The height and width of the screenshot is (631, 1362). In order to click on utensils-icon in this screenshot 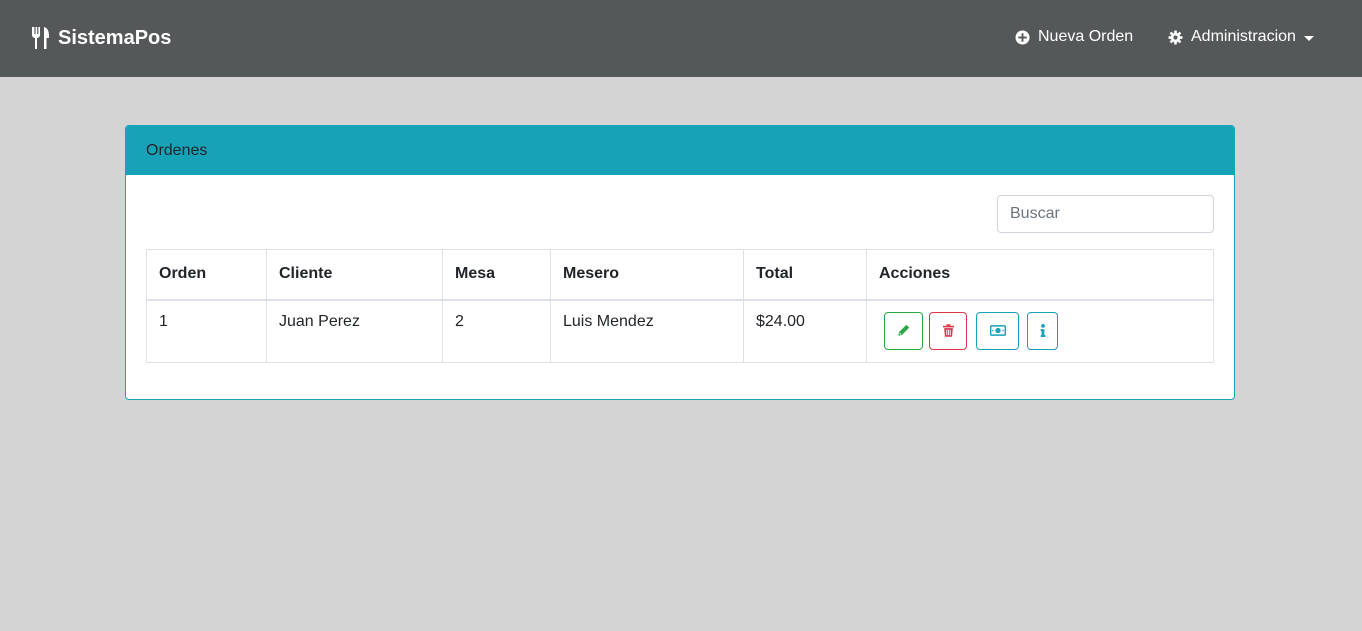, I will do `click(40, 38)`.